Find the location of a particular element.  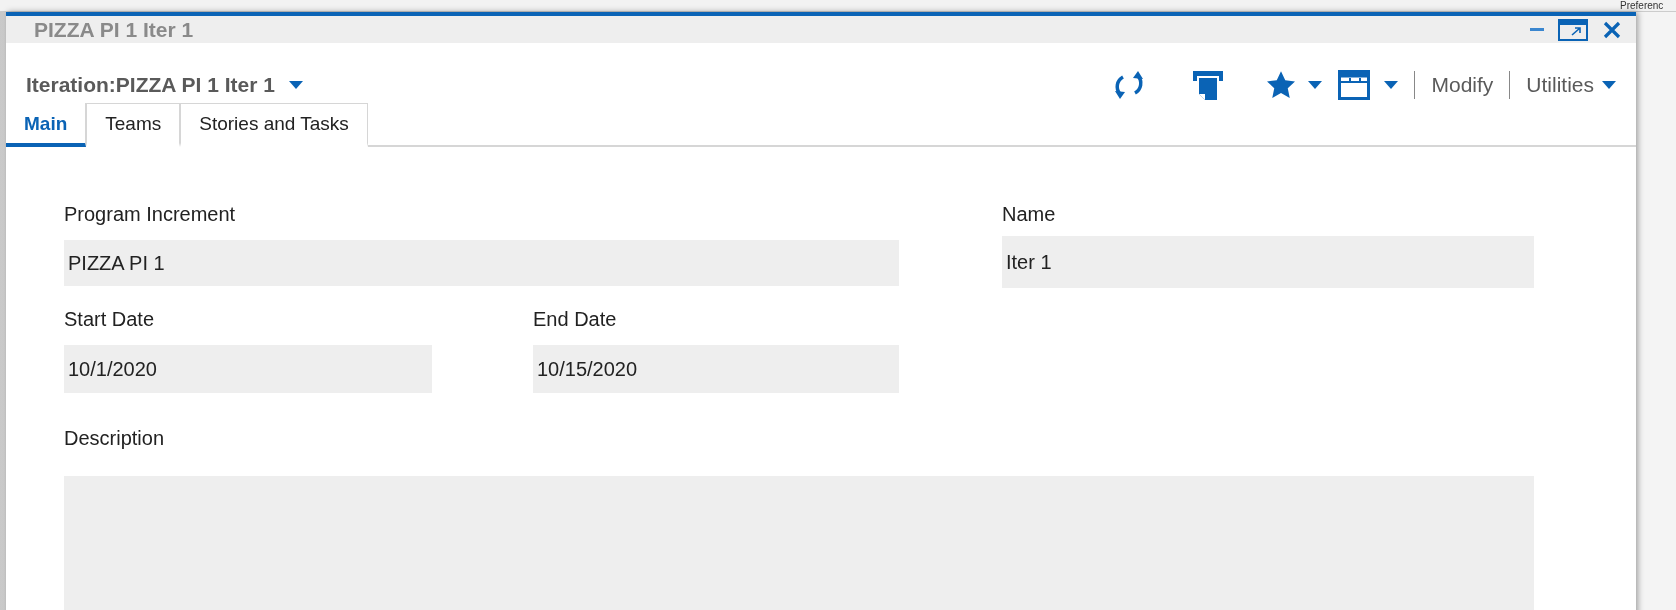

minimize-button is located at coordinates (1537, 29).